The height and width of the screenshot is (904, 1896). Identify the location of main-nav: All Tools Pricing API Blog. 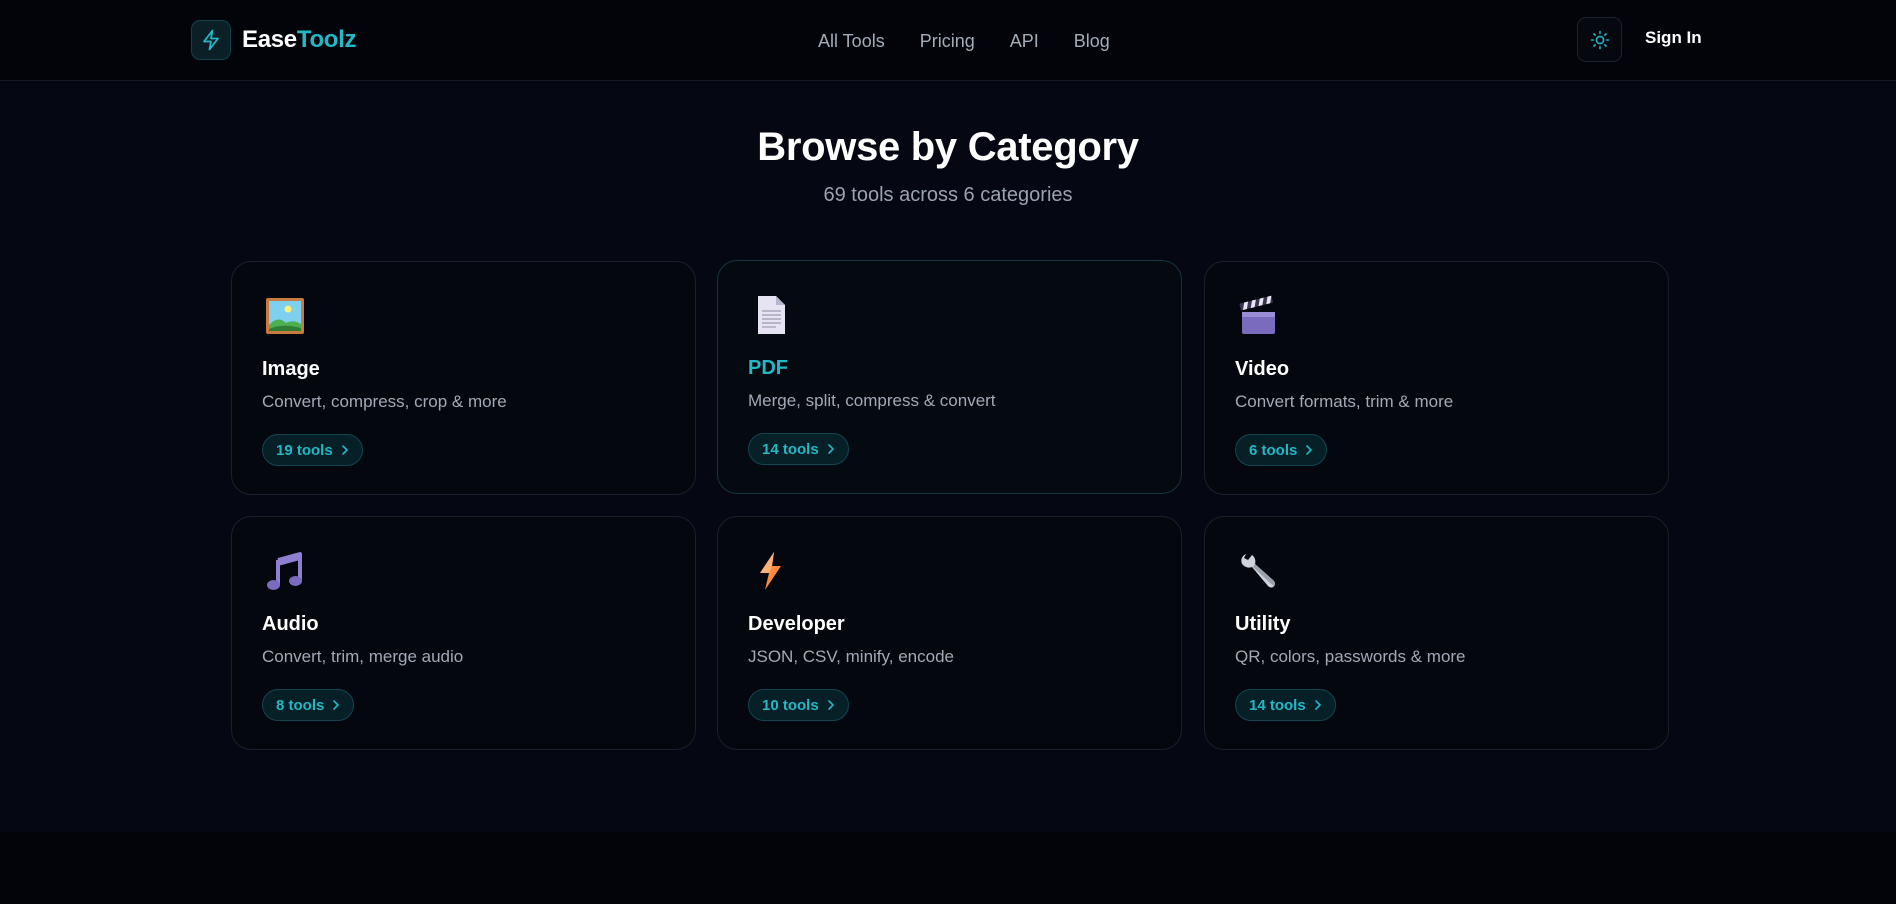
(964, 41).